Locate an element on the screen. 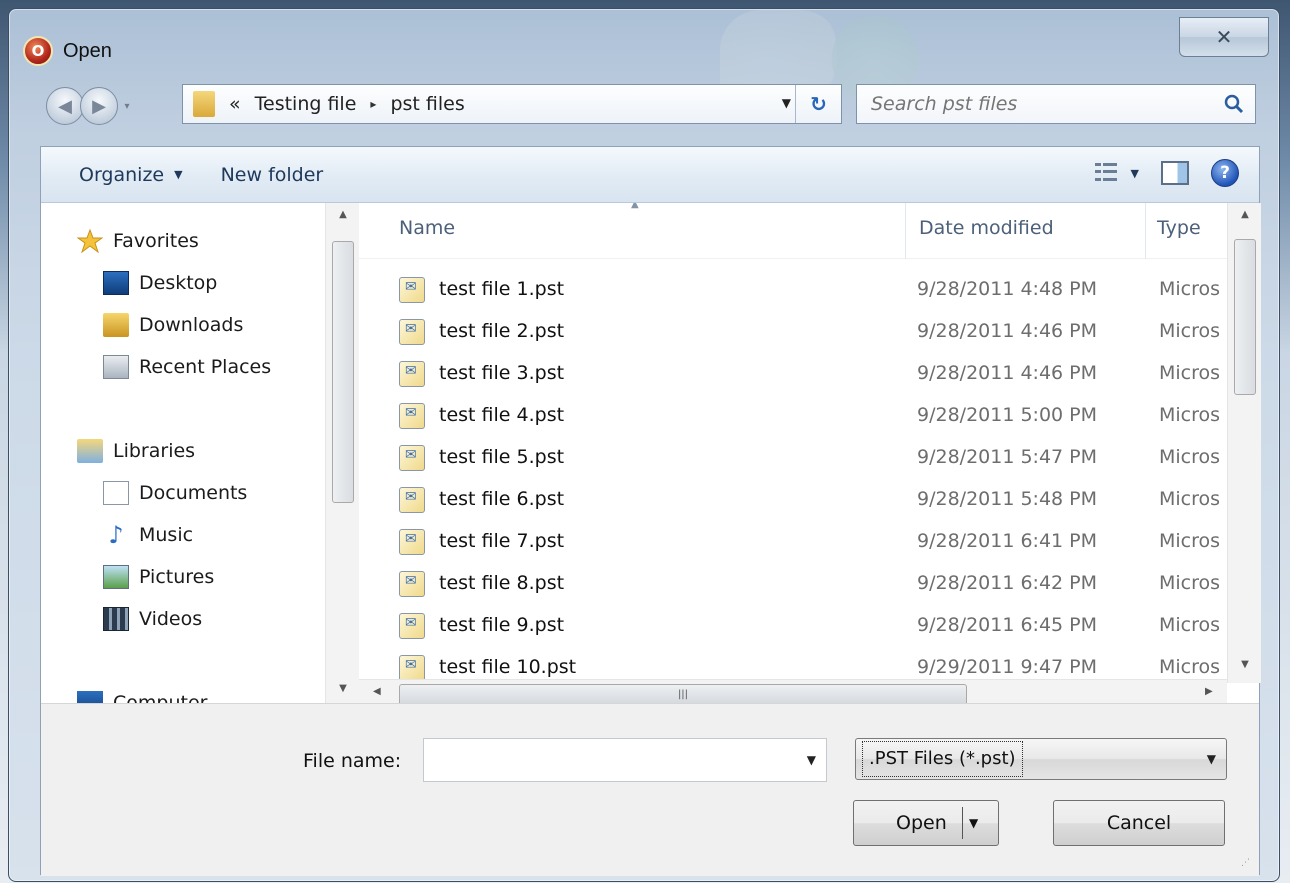 The height and width of the screenshot is (883, 1290). file-name: test file 10.pst is located at coordinates (508, 667).